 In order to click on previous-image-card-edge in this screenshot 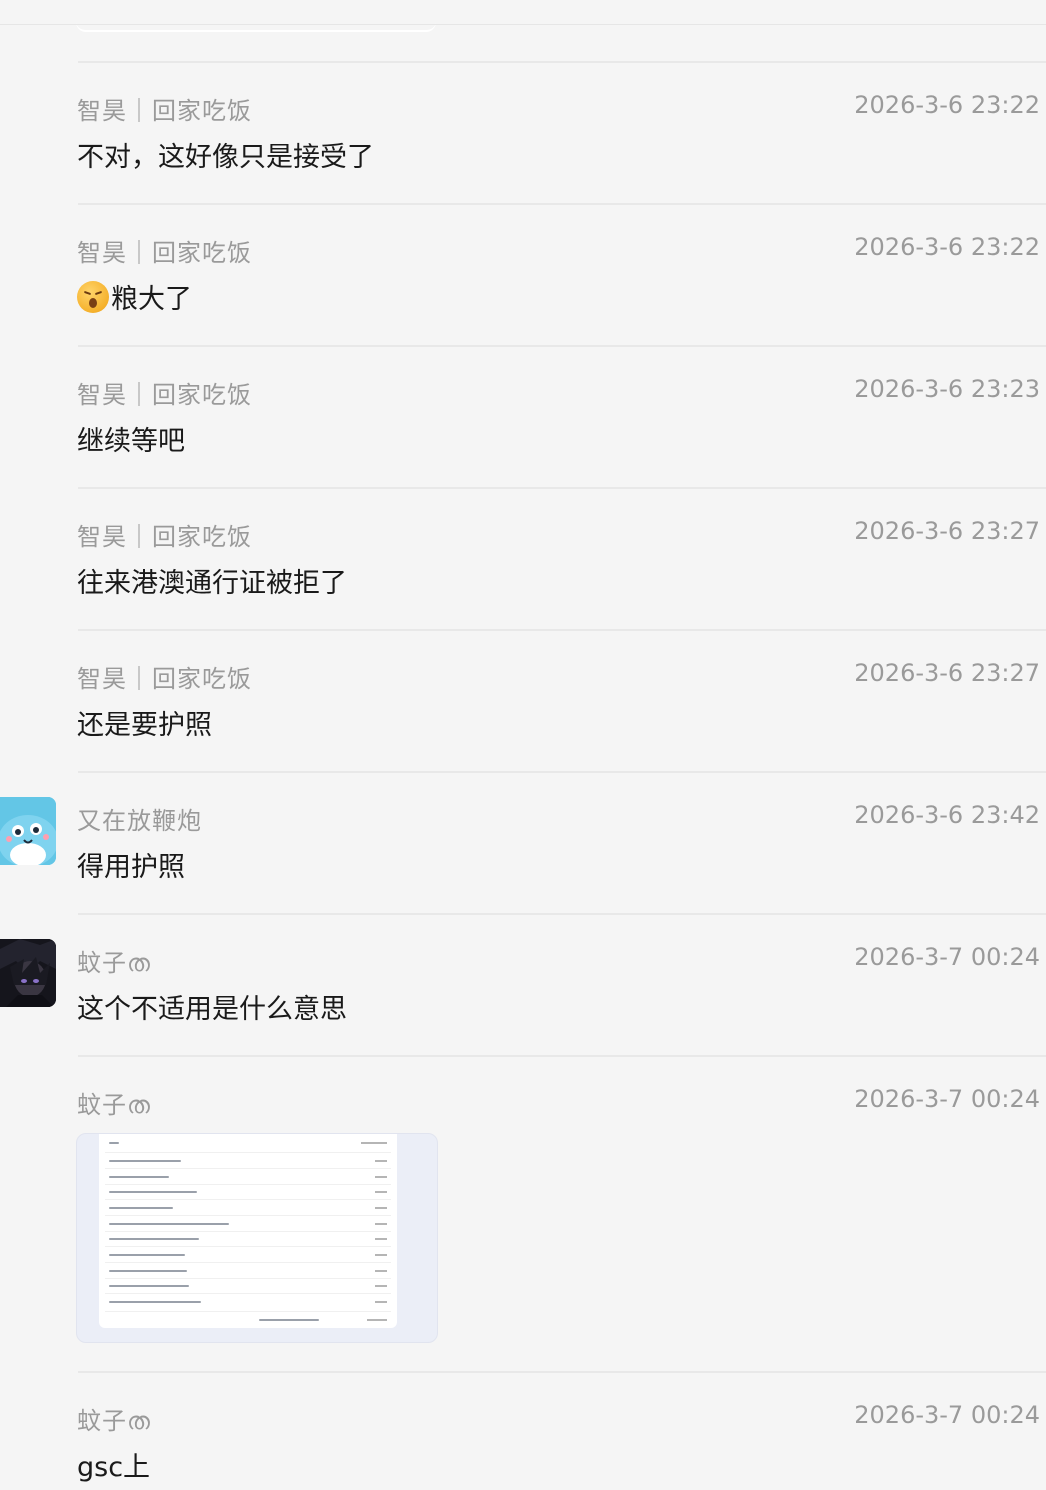, I will do `click(256, 16)`.